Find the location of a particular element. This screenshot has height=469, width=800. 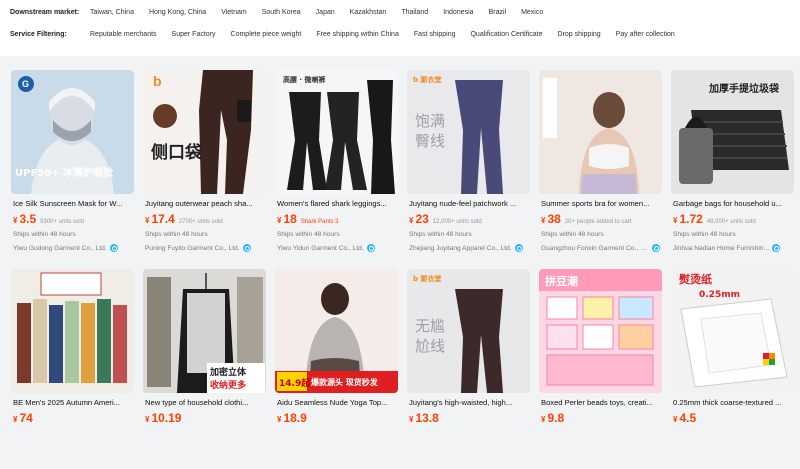

product-price: 4.5 is located at coordinates (688, 418).